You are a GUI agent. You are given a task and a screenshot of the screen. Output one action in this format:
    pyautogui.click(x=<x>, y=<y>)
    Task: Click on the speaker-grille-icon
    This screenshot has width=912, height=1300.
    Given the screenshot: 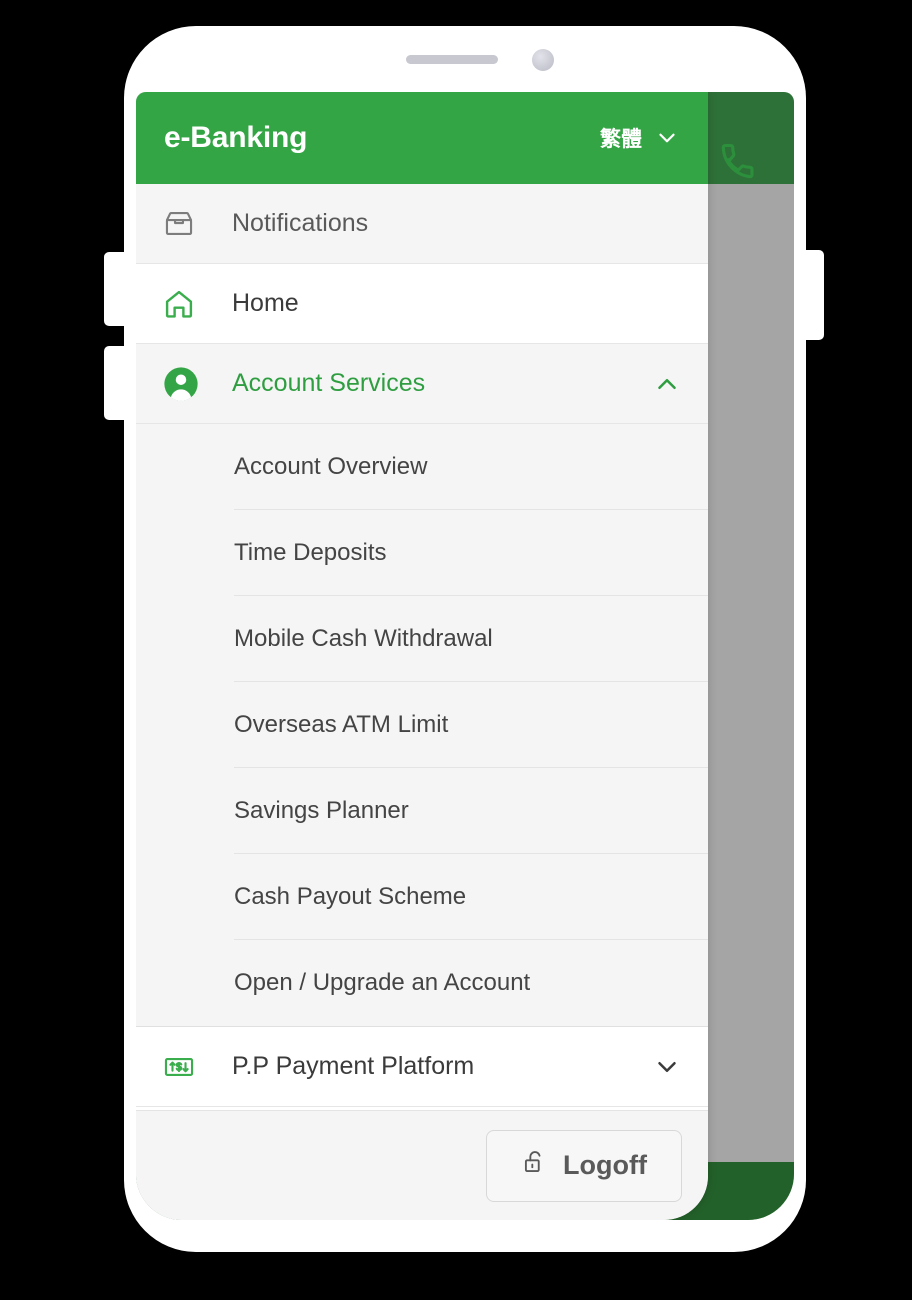 What is the action you would take?
    pyautogui.click(x=452, y=59)
    